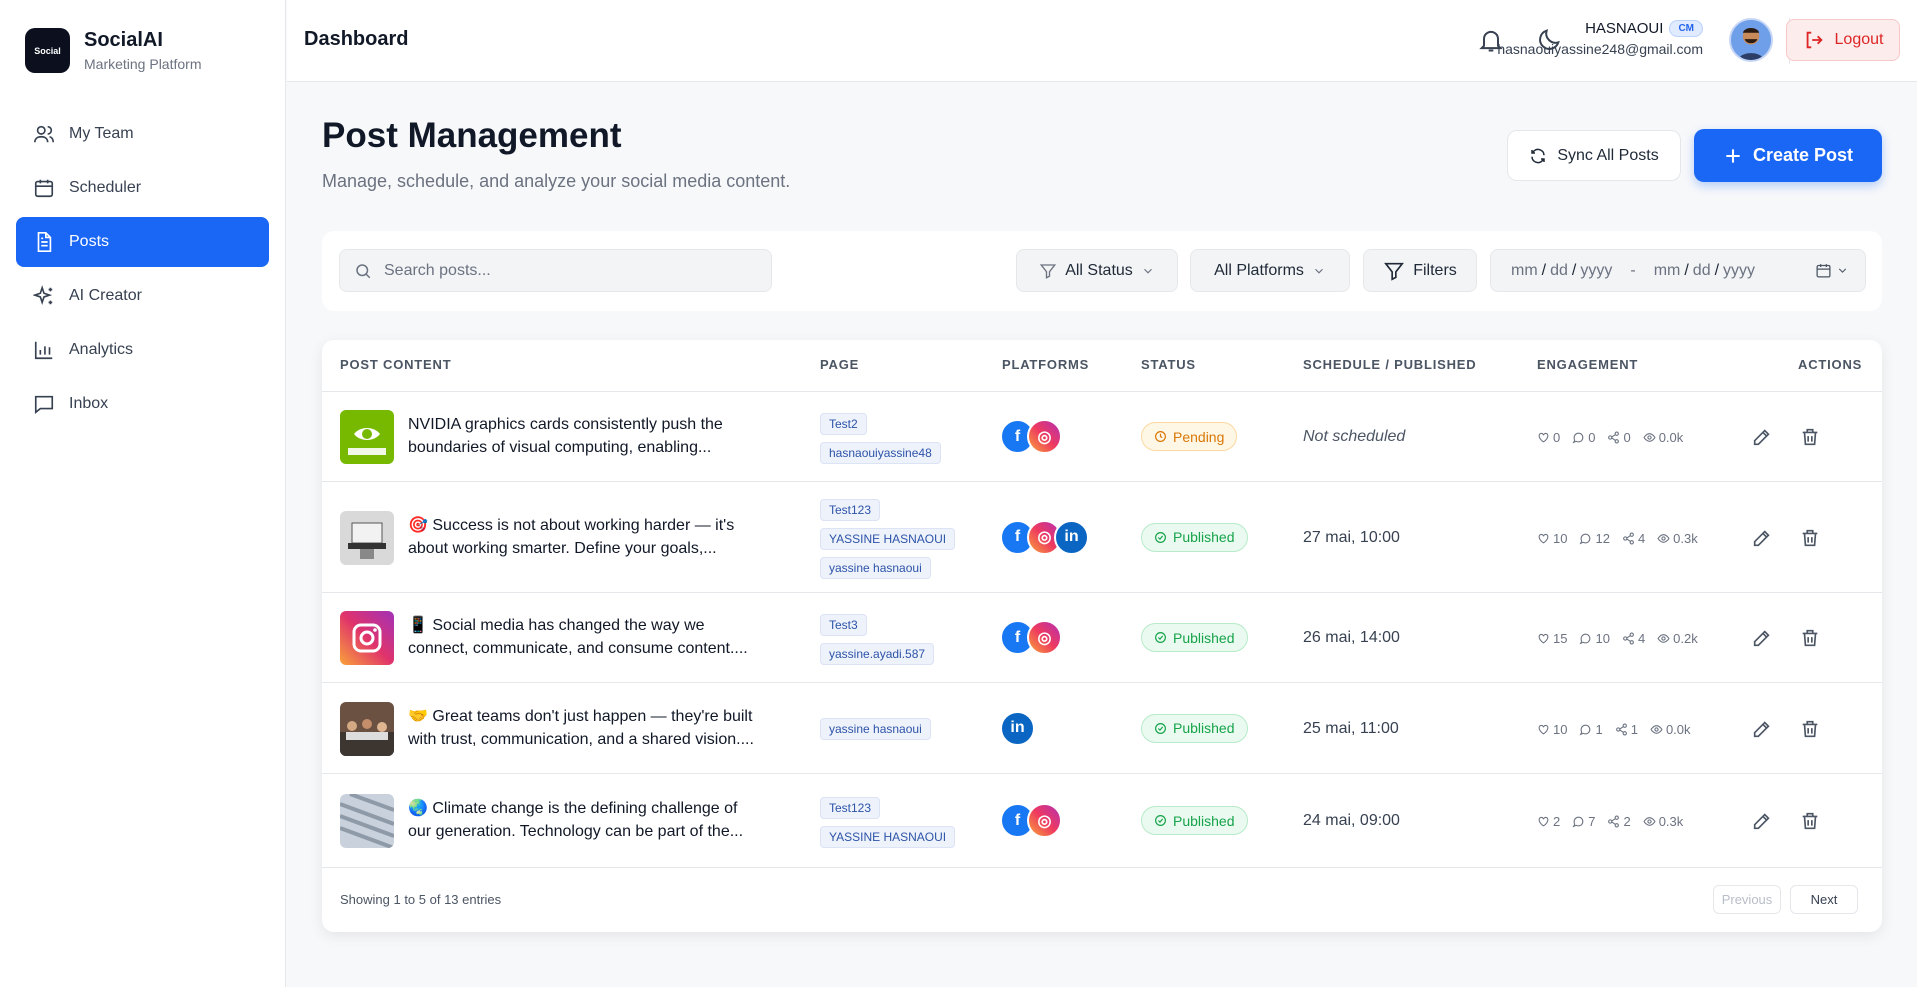 The width and height of the screenshot is (1917, 987). Describe the element at coordinates (1594, 155) in the screenshot. I see `sync-all-posts-button: Sync All Posts` at that location.